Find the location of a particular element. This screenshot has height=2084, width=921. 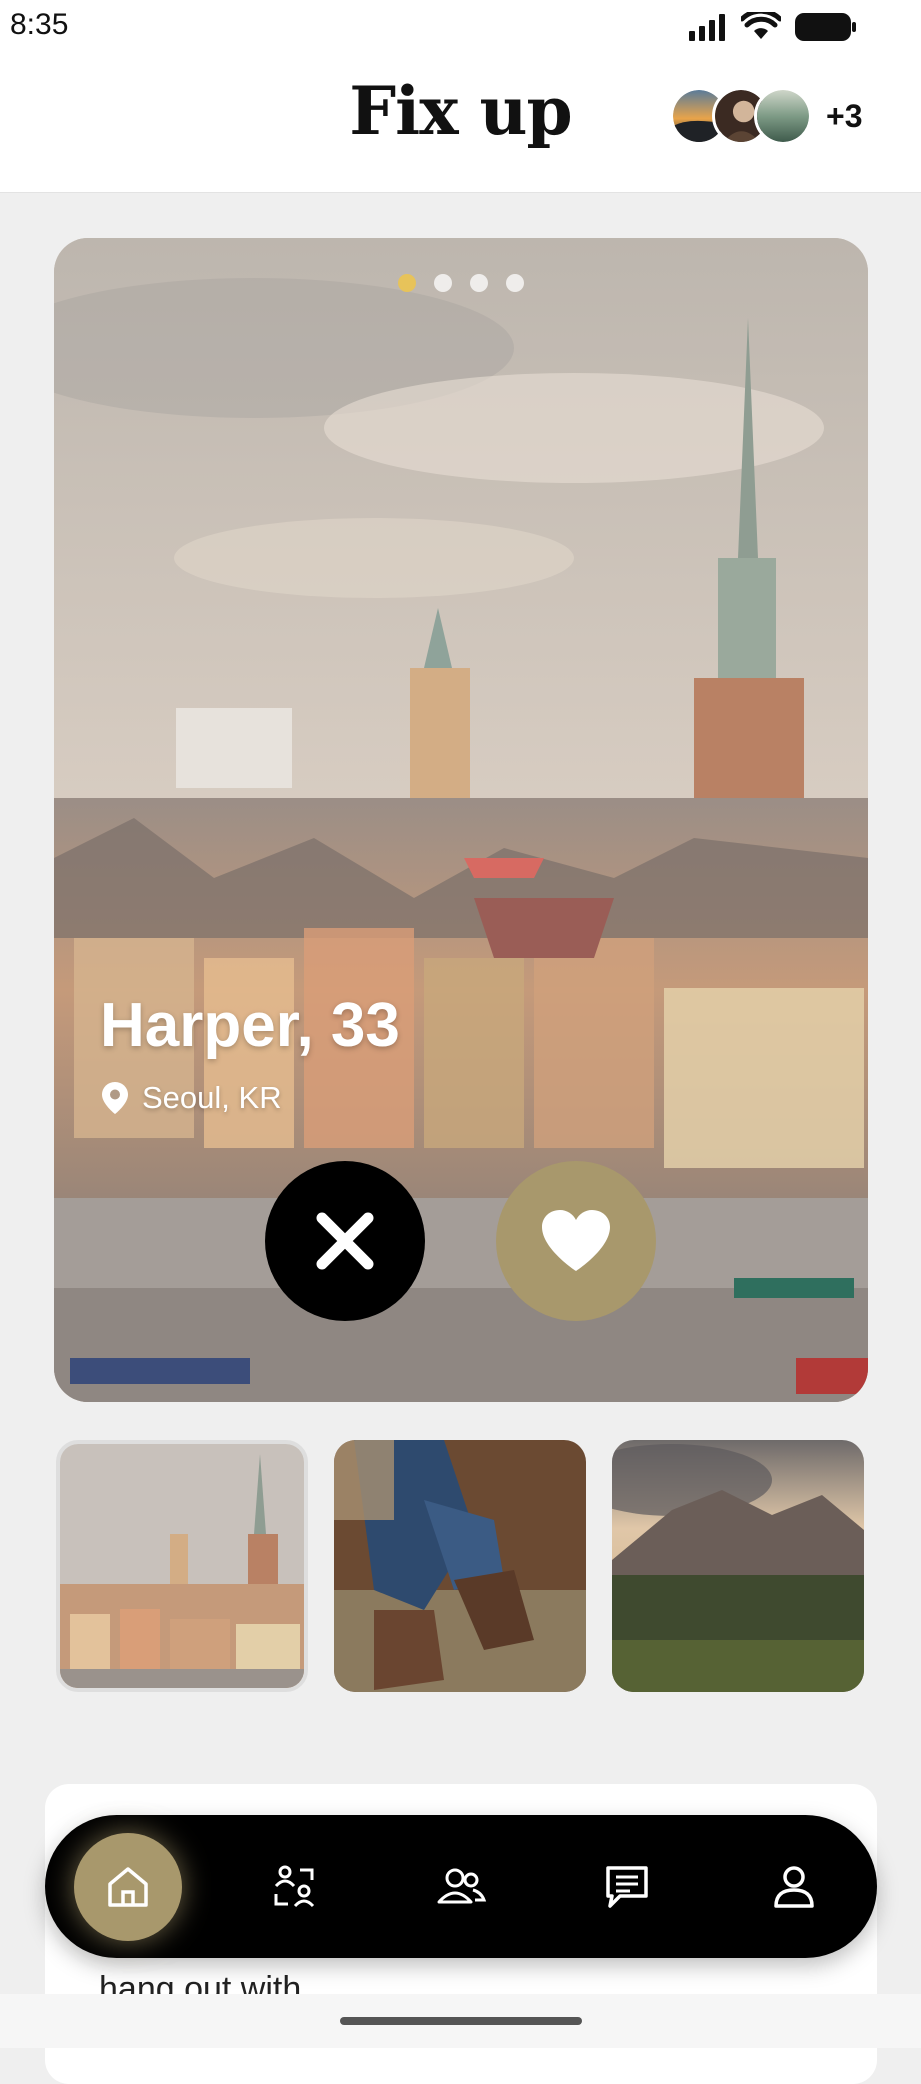

nav-messages is located at coordinates (627, 1887).